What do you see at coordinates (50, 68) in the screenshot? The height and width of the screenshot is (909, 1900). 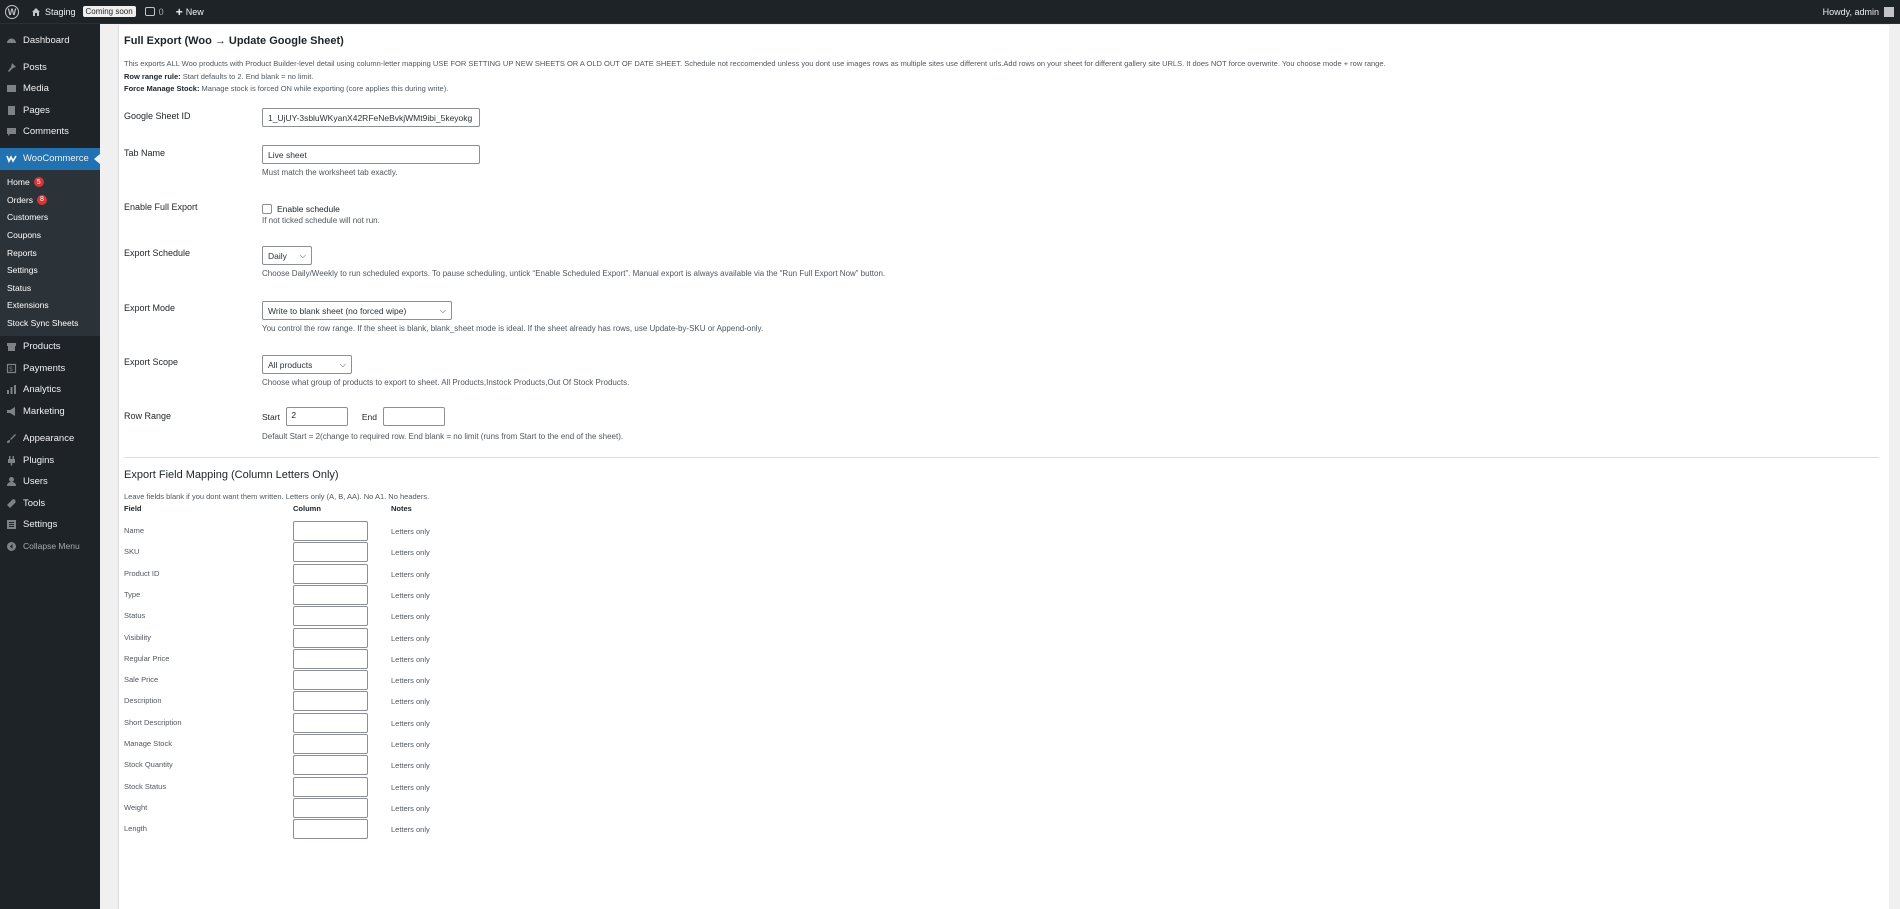 I see `sidebar-item-posts: Posts` at bounding box center [50, 68].